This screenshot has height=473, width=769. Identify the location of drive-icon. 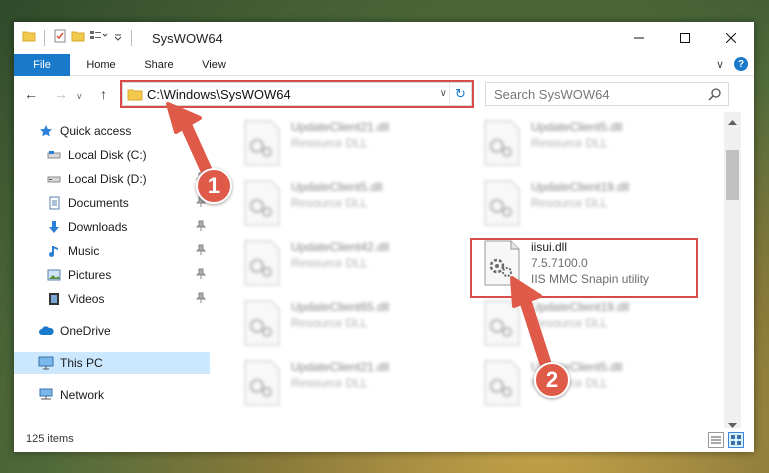
(54, 155).